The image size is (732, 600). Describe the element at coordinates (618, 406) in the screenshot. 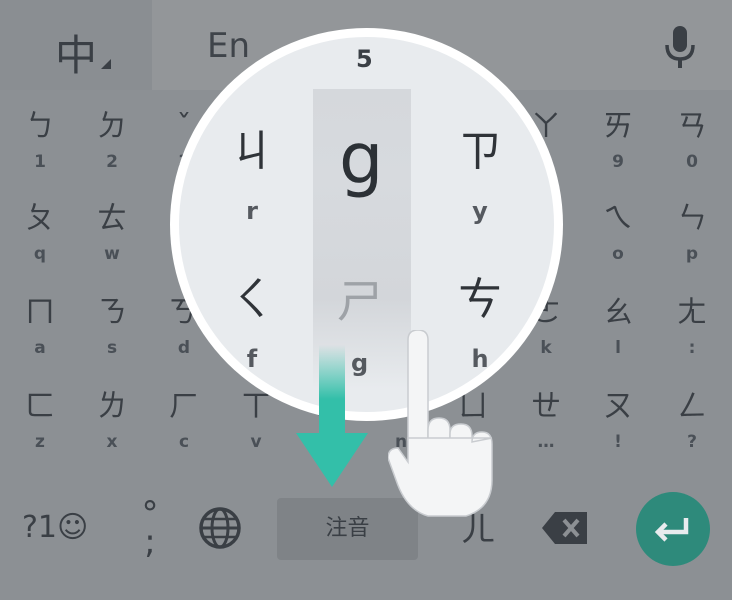

I see `key-zhuyin: ㄡ` at that location.